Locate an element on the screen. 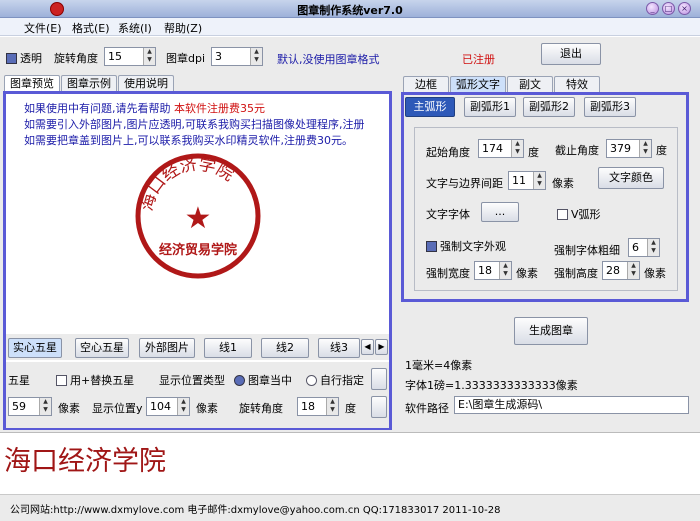  tab-sub-arc-2: 副弧形2 is located at coordinates (549, 107).